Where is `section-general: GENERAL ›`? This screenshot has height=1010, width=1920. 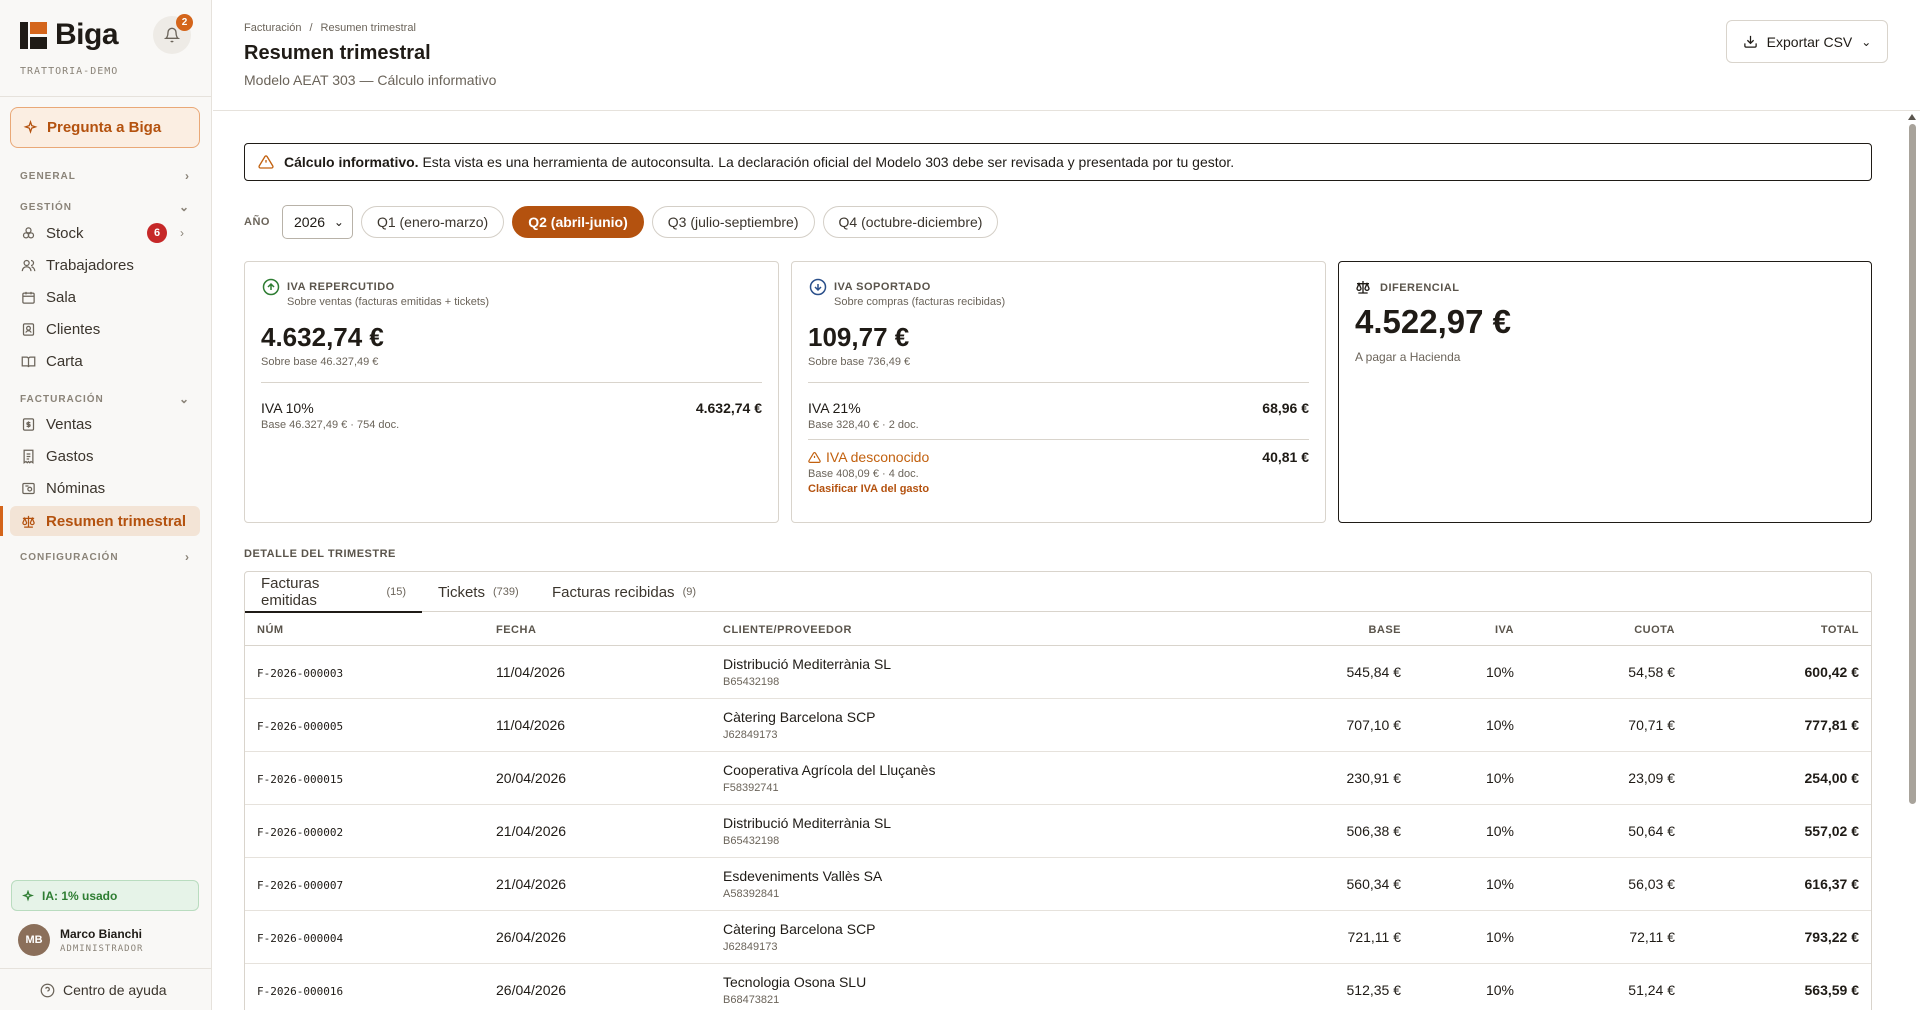
section-general: GENERAL › is located at coordinates (105, 176).